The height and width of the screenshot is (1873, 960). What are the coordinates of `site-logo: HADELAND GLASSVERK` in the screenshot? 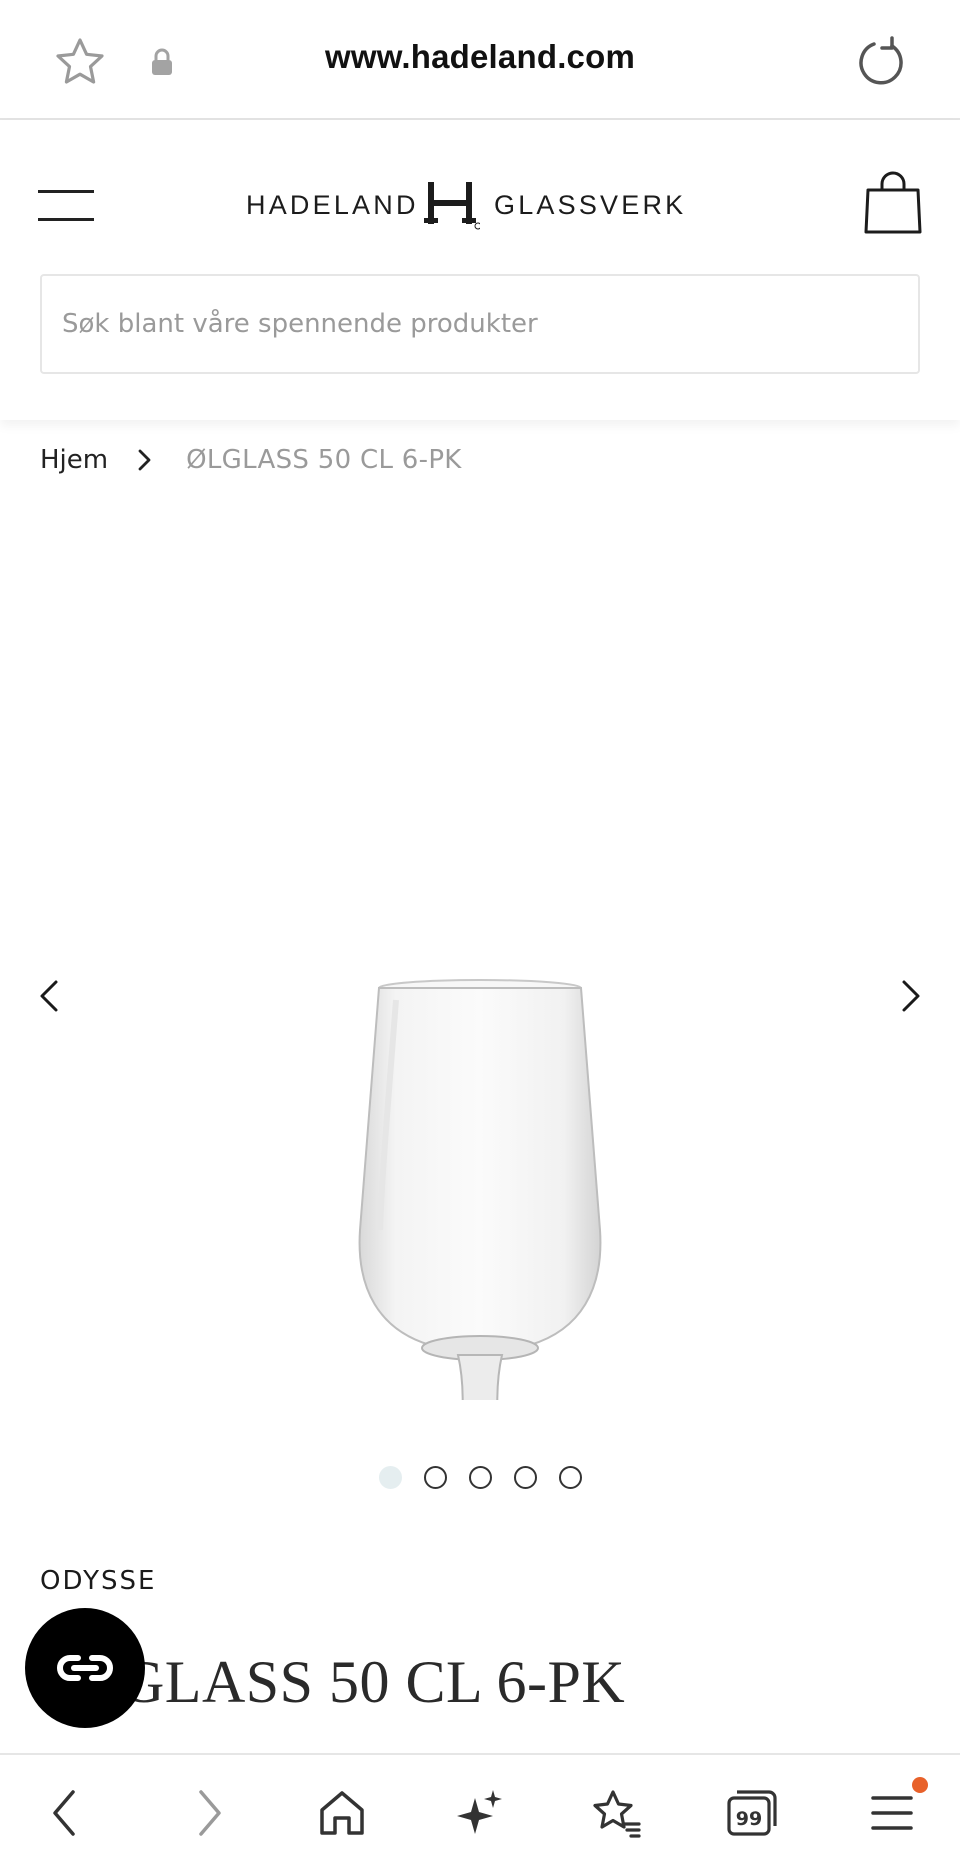 It's located at (464, 204).